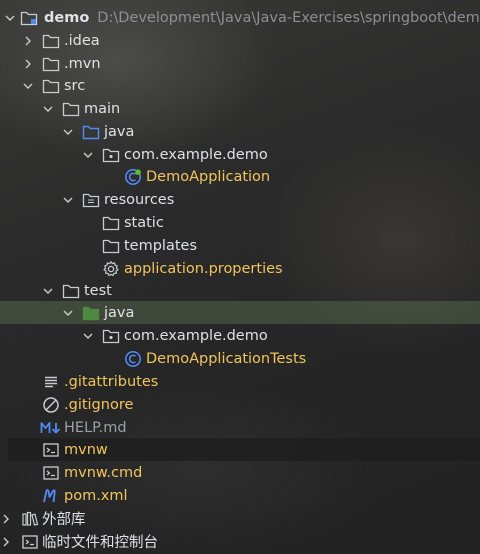 This screenshot has width=480, height=554. I want to click on folder-label: templates, so click(161, 245).